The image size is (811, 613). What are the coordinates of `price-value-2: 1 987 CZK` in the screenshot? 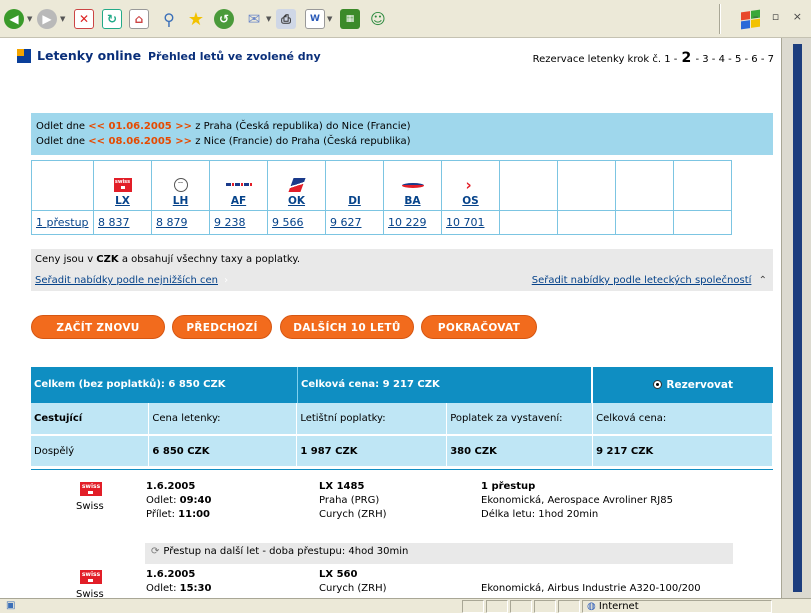 It's located at (372, 451).